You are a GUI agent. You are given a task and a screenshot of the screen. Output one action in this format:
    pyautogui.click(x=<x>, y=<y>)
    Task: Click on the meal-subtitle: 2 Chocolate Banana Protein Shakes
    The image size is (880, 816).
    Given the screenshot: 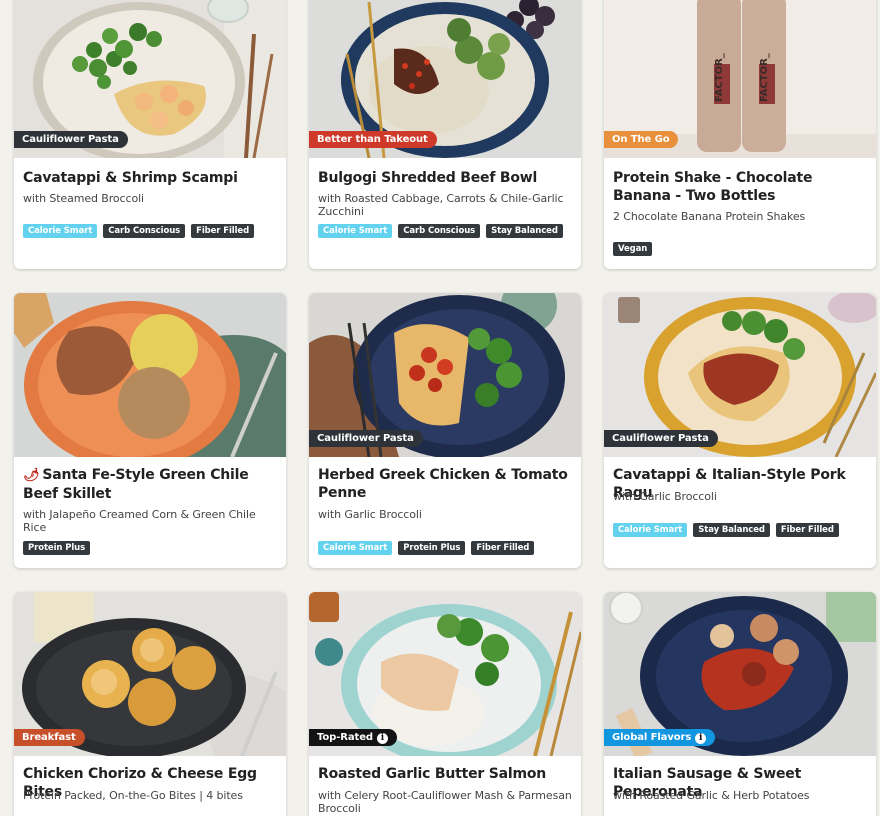 What is the action you would take?
    pyautogui.click(x=709, y=216)
    